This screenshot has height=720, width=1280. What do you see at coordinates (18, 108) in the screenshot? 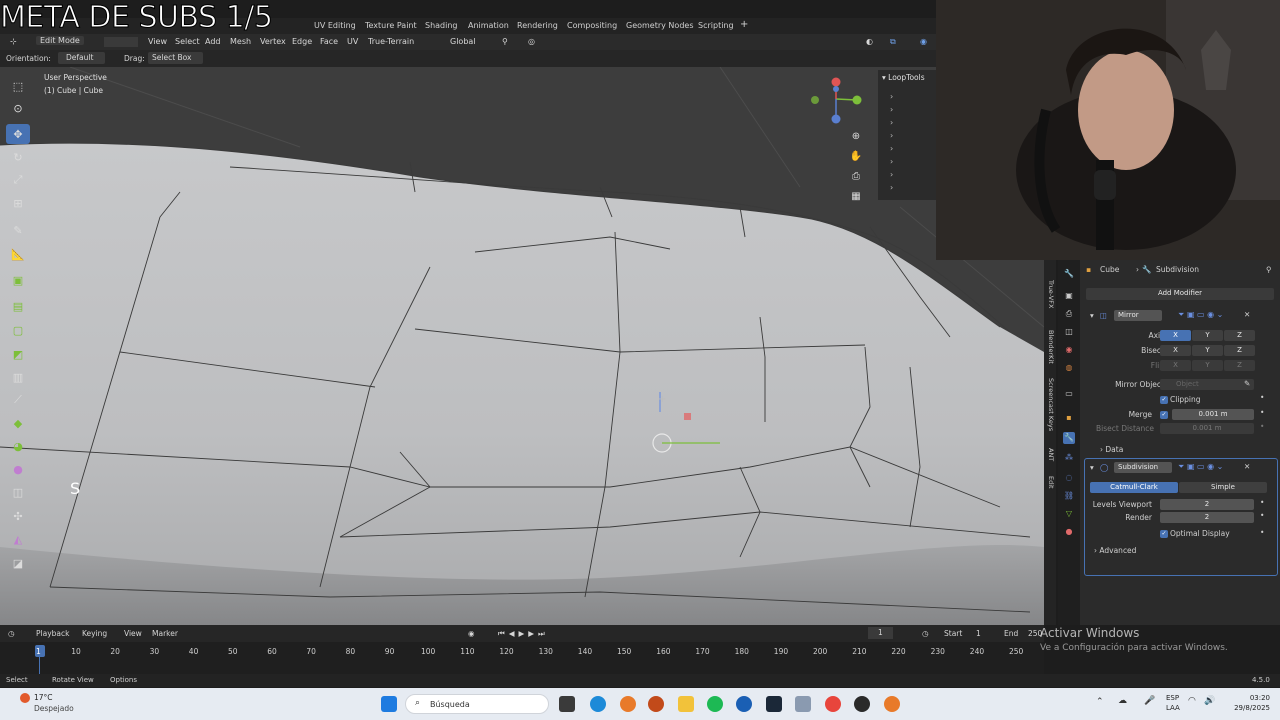
I see `cursor-tool-icon: ⊙` at bounding box center [18, 108].